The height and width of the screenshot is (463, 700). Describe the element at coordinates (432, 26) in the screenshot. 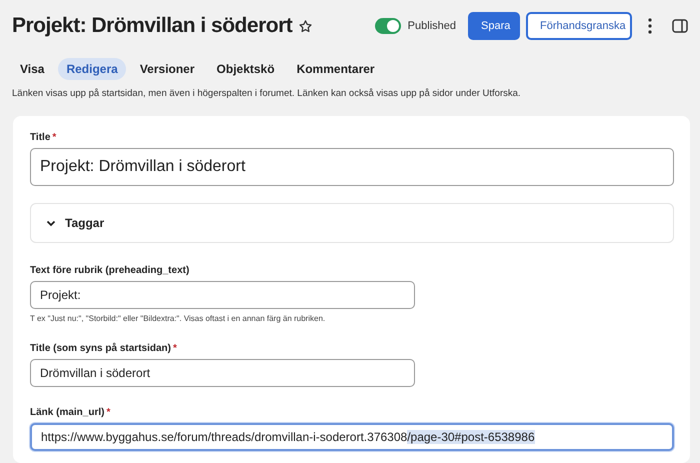

I see `published-label: Published` at that location.